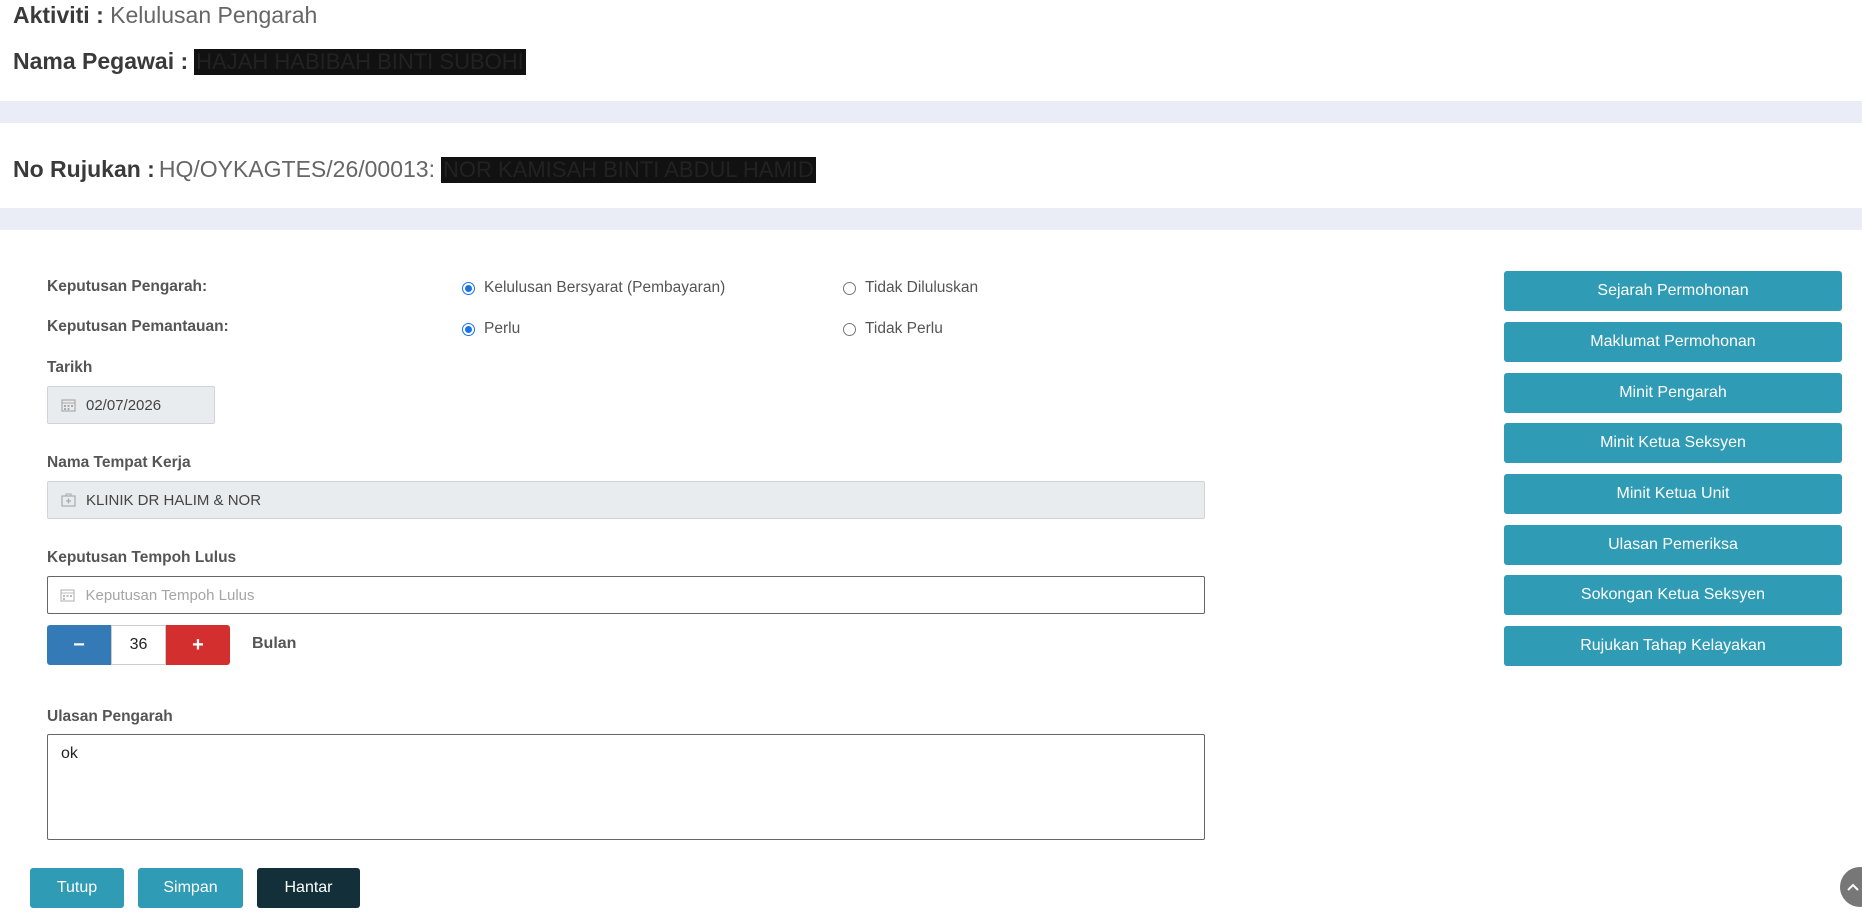 Image resolution: width=1862 pixels, height=912 pixels. I want to click on tutup-button: Tutup, so click(77, 888).